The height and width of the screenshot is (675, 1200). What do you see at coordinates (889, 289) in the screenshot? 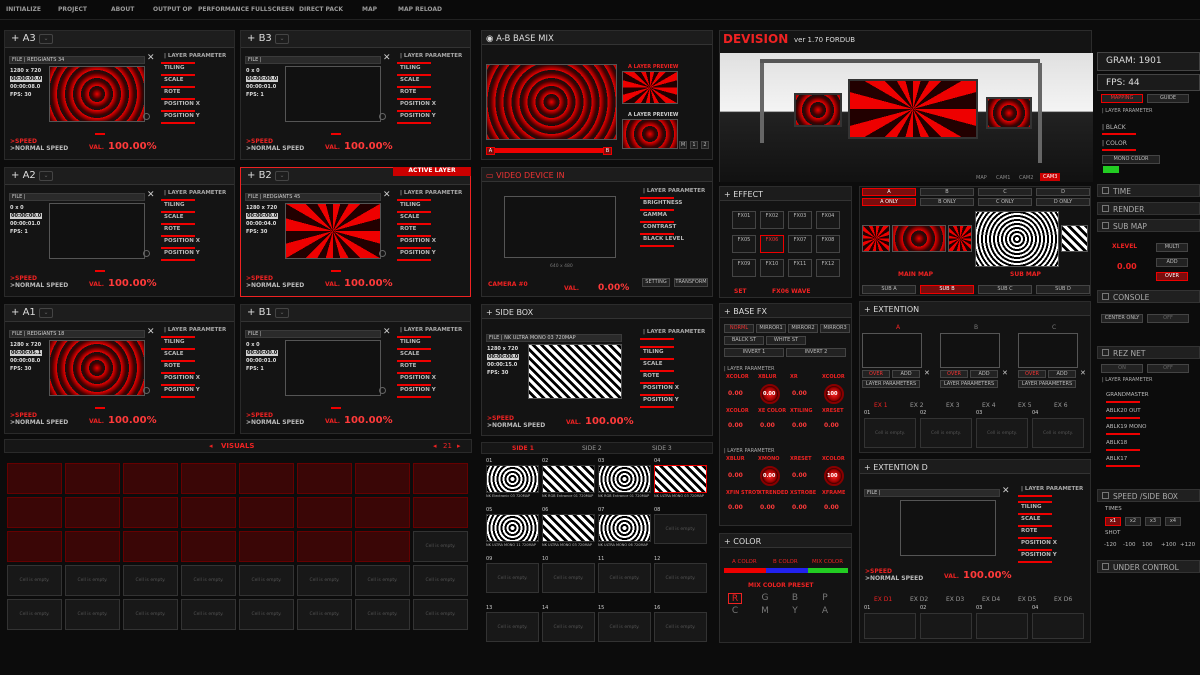
I see `submap-sub-tab: SUB A` at bounding box center [889, 289].